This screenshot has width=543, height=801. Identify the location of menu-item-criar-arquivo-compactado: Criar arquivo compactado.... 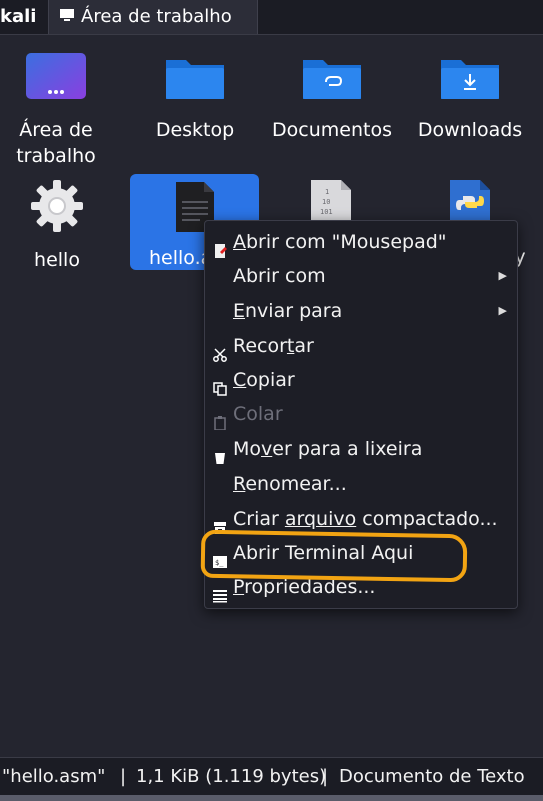
(361, 519).